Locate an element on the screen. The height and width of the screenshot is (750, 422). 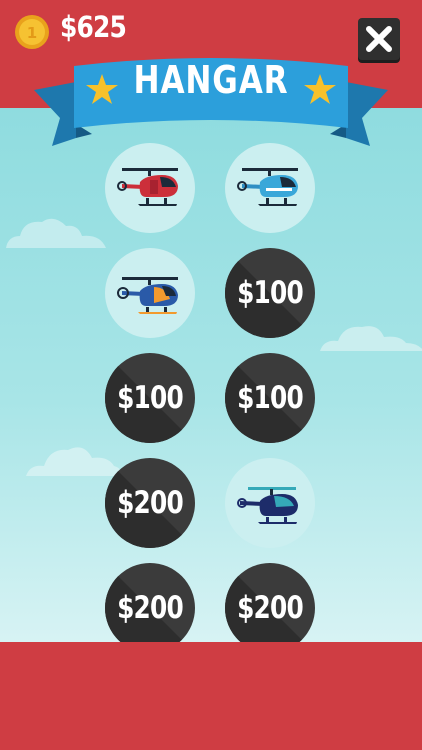
page-title: HANGAR is located at coordinates (211, 80).